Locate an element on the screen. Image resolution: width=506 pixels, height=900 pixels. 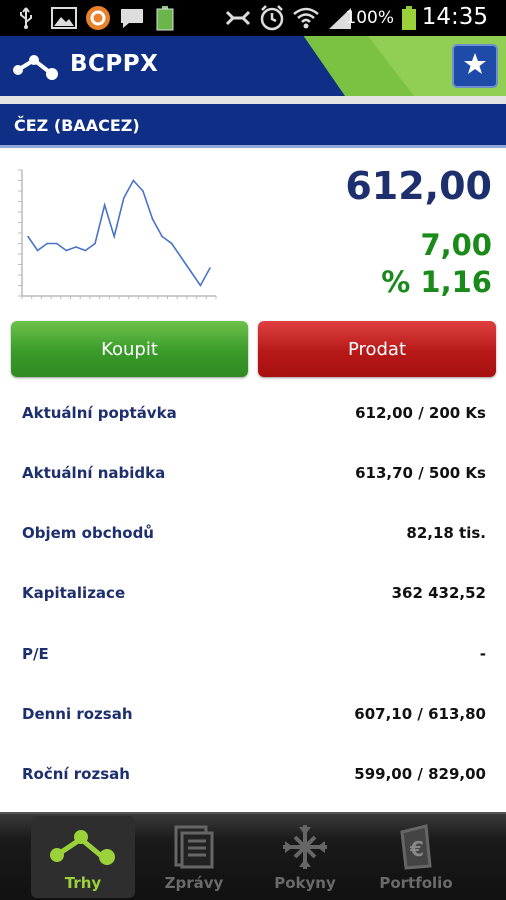
nav-item-portfolio: € Portfolio is located at coordinates (416, 857).